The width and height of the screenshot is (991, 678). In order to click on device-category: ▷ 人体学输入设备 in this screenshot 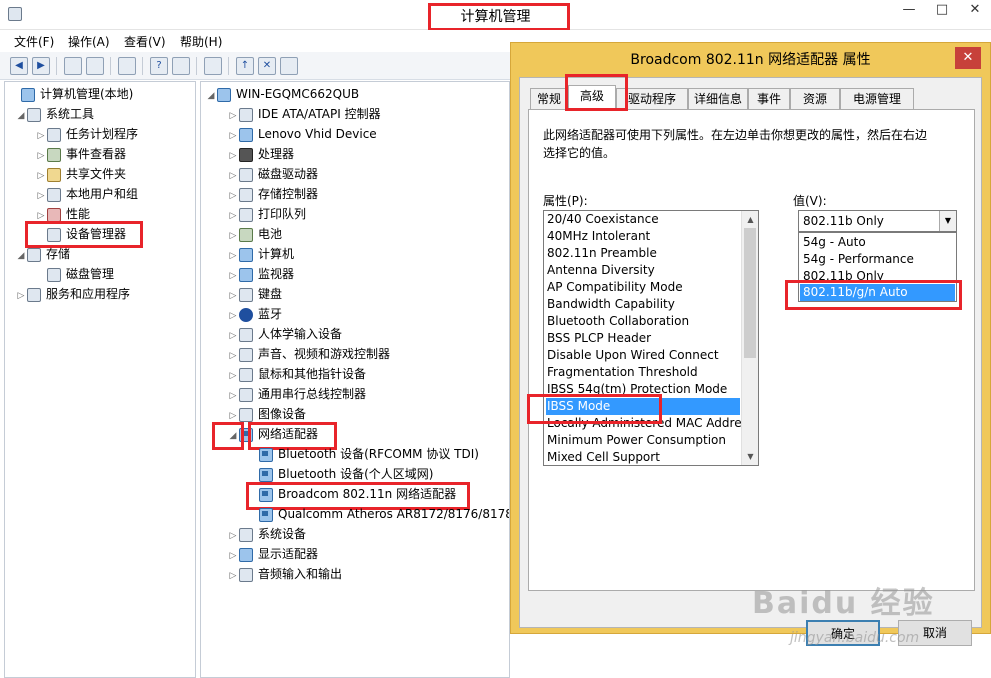, I will do `click(284, 334)`.